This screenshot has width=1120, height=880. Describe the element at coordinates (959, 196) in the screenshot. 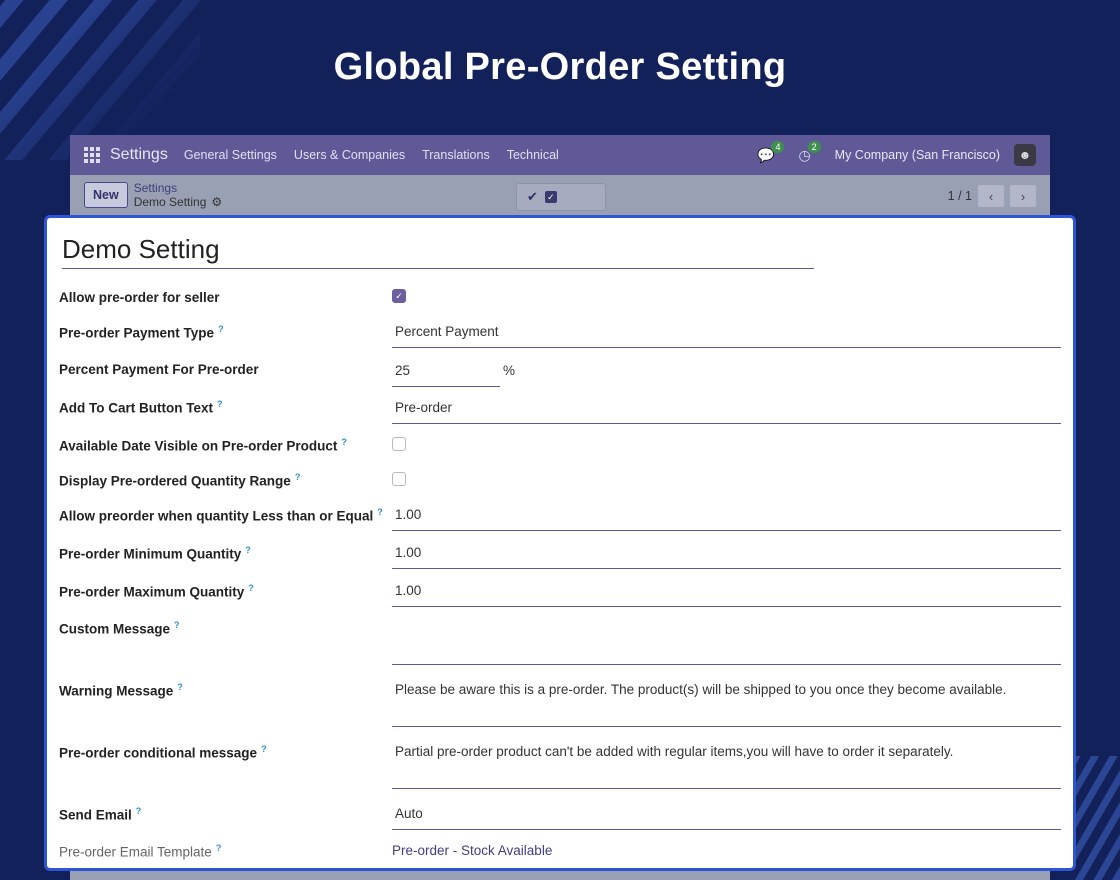

I see `pager-value: 1 / 1` at that location.